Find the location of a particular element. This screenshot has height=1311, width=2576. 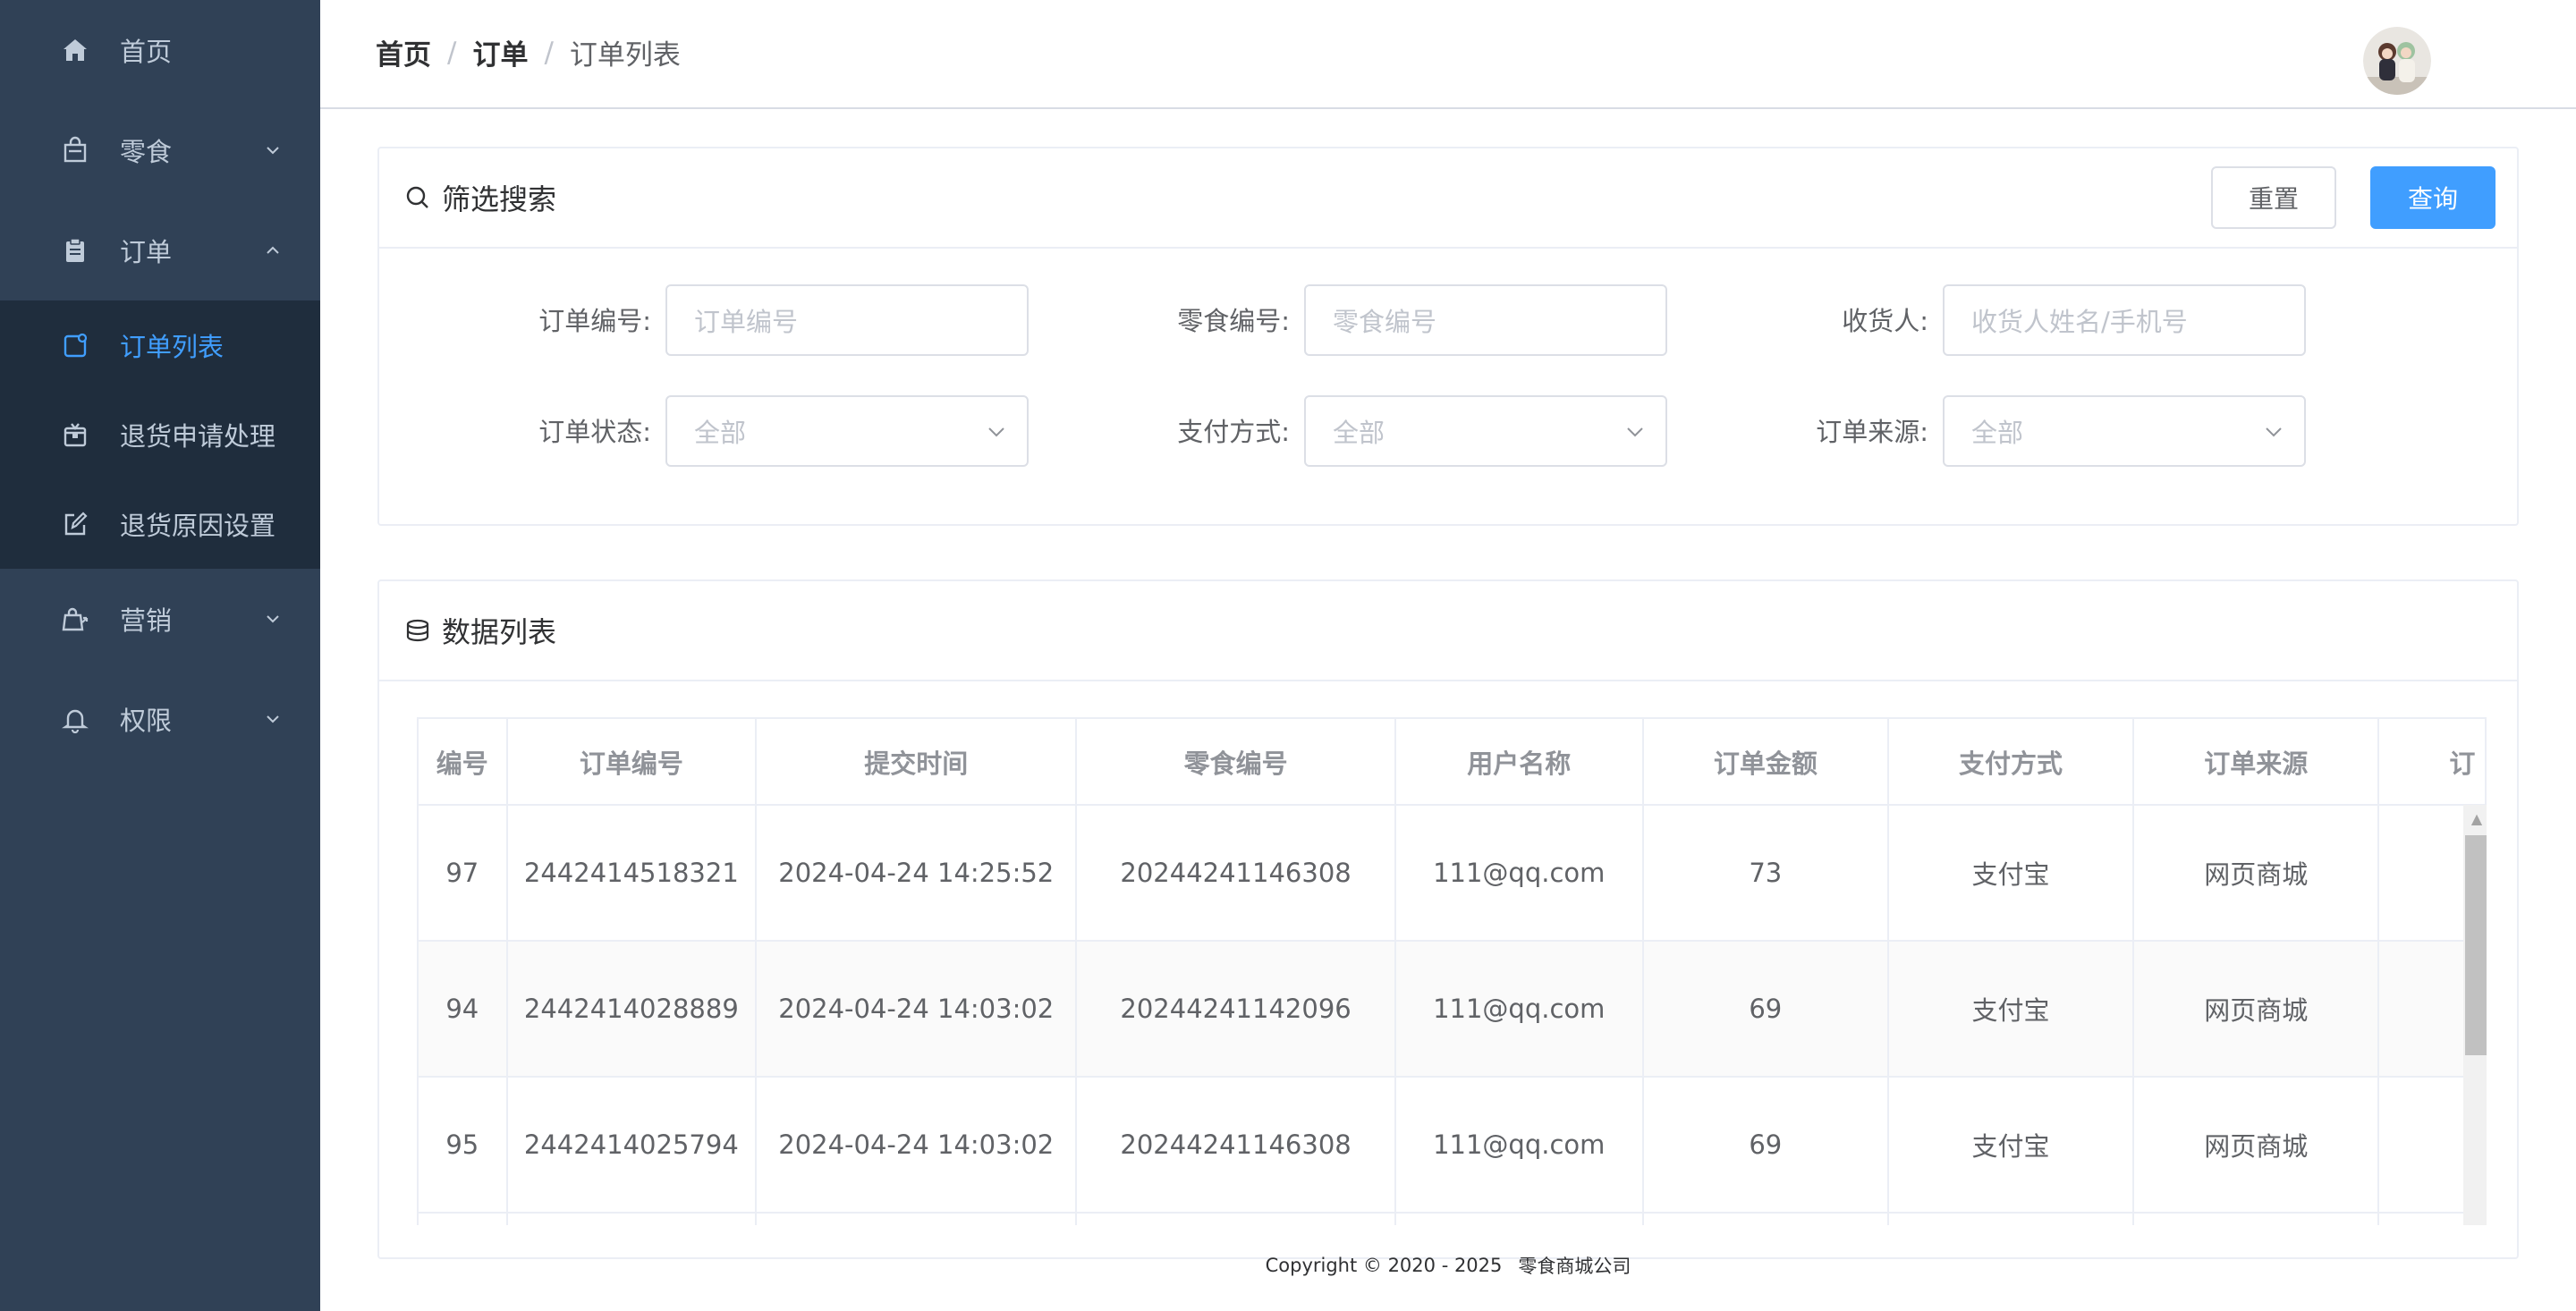

order-status-select: 全部 is located at coordinates (847, 431).